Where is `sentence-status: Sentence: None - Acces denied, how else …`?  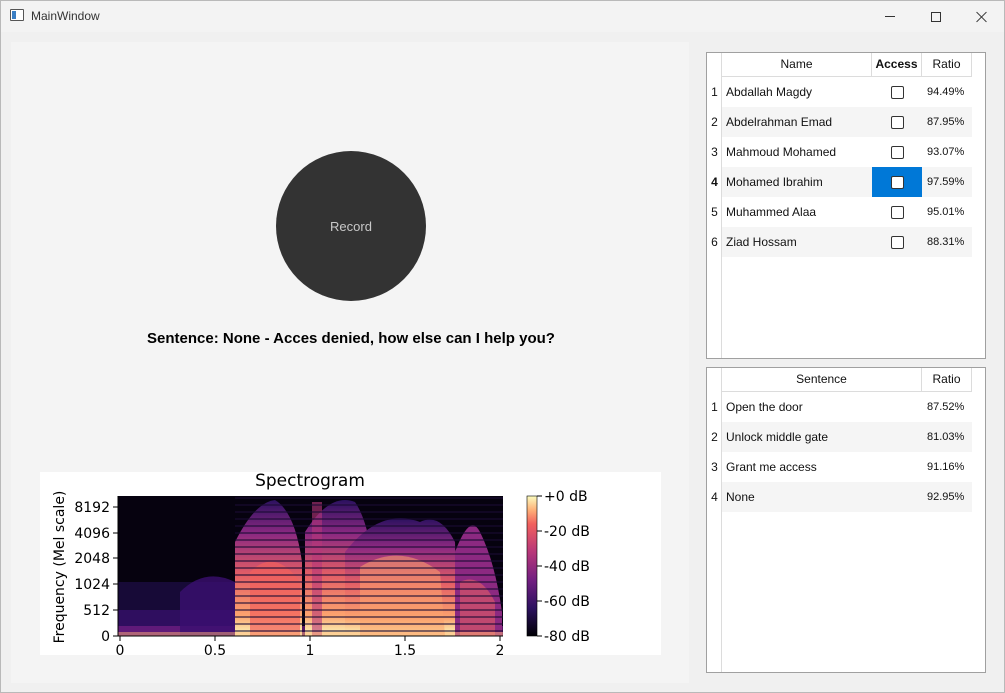
sentence-status: Sentence: None - Acces denied, how else … is located at coordinates (351, 338).